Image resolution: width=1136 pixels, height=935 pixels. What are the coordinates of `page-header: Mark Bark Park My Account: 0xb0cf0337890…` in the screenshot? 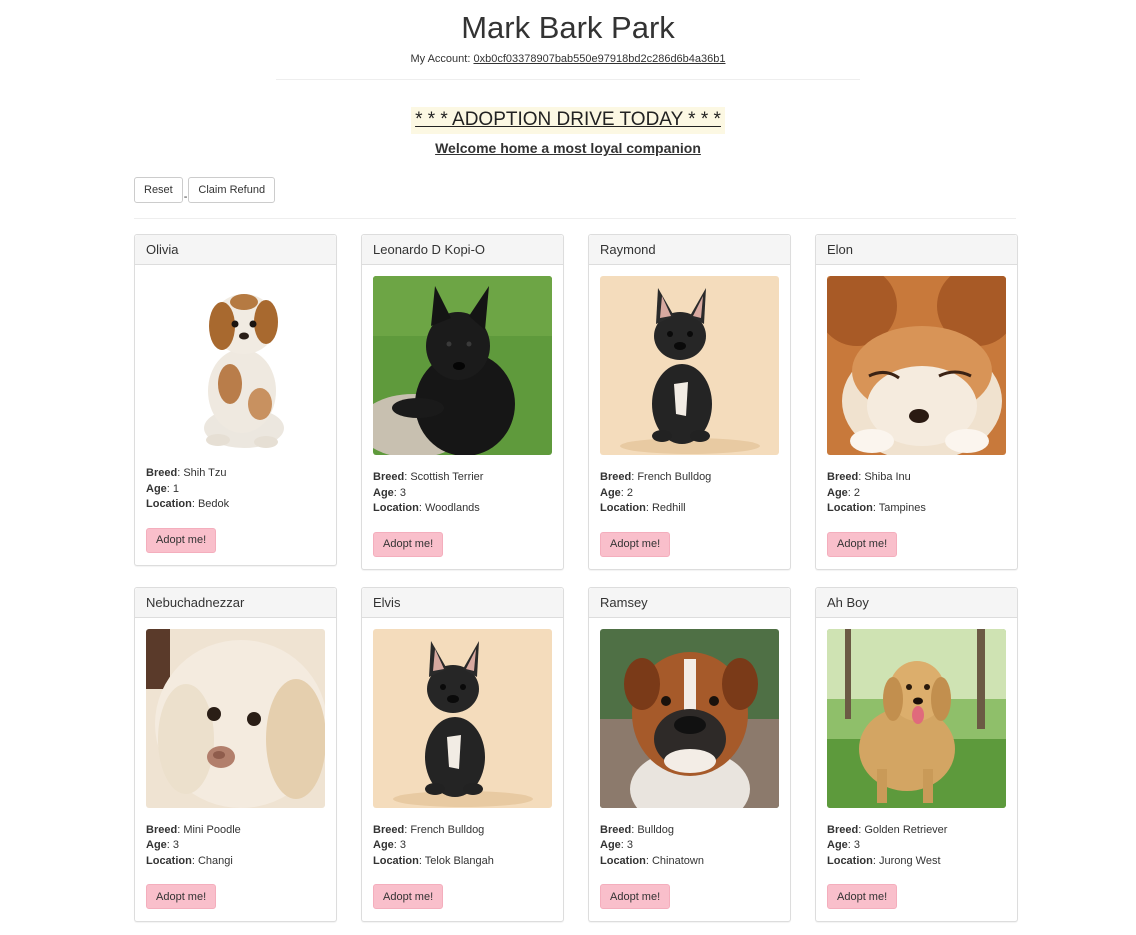 It's located at (568, 40).